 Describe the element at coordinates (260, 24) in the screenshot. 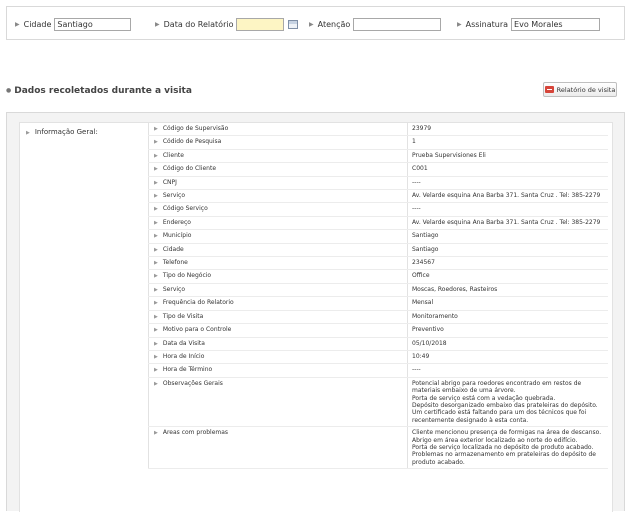

I see `report-date-input` at that location.